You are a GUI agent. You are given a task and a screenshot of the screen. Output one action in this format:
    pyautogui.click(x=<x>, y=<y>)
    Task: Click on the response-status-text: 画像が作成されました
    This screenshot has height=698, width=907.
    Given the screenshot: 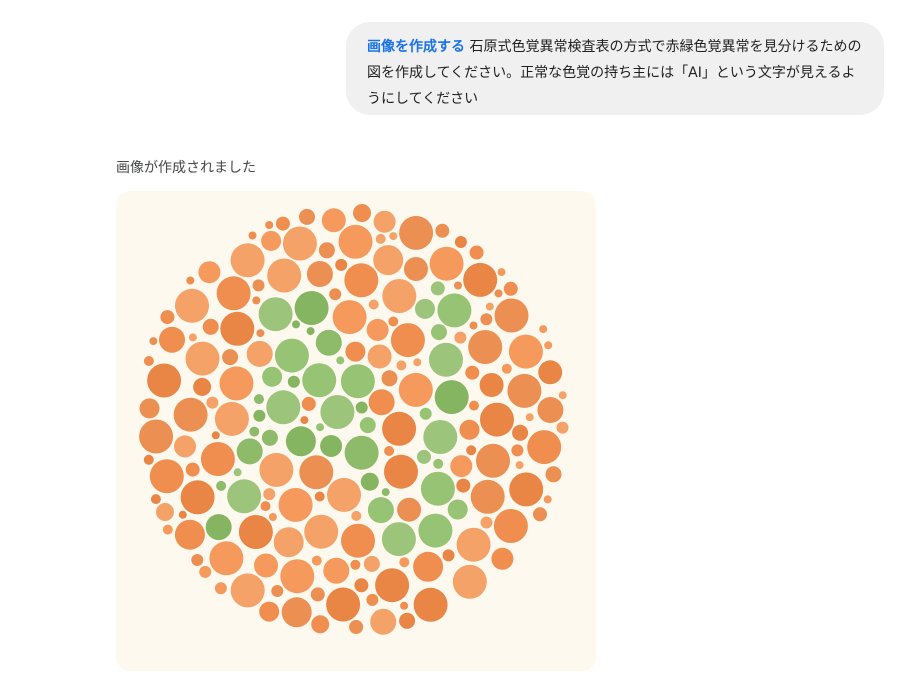 What is the action you would take?
    pyautogui.click(x=186, y=168)
    